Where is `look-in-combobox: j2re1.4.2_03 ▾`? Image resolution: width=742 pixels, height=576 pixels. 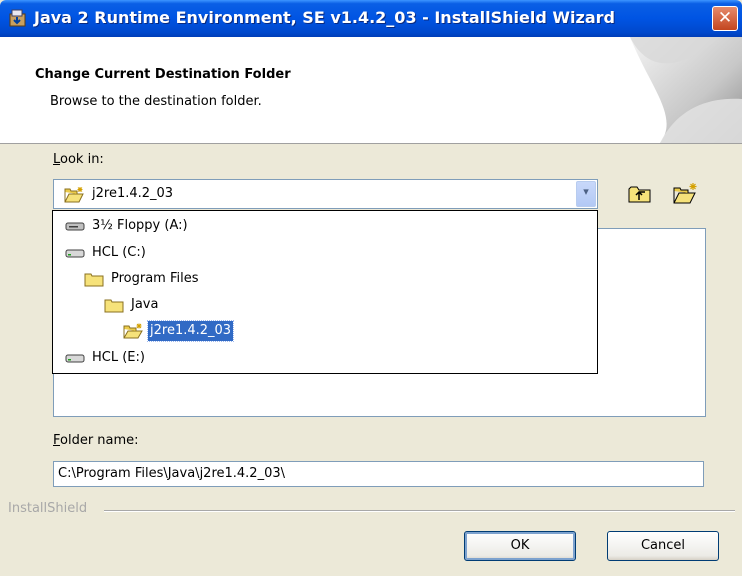
look-in-combobox: j2re1.4.2_03 ▾ is located at coordinates (325, 194).